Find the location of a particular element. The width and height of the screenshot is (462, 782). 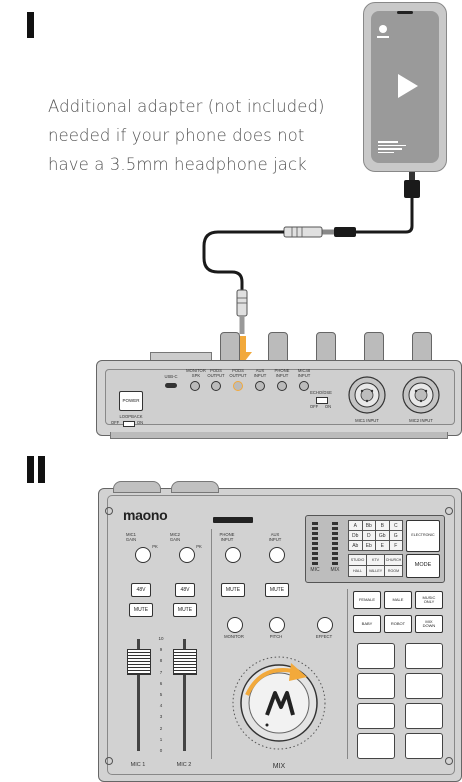

echo-label: ECHO/DSE is located at coordinates (321, 392).